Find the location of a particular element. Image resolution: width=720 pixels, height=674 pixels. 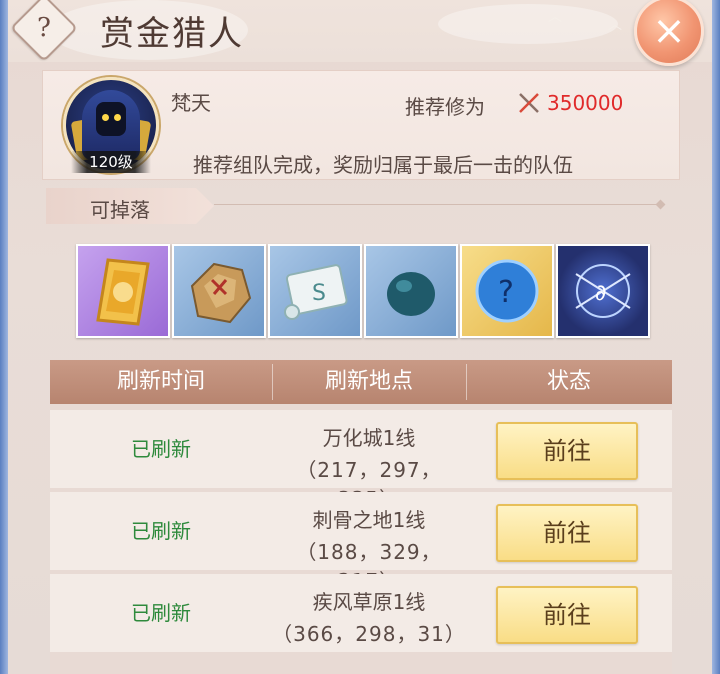

screen-edge-left is located at coordinates (4, 337).